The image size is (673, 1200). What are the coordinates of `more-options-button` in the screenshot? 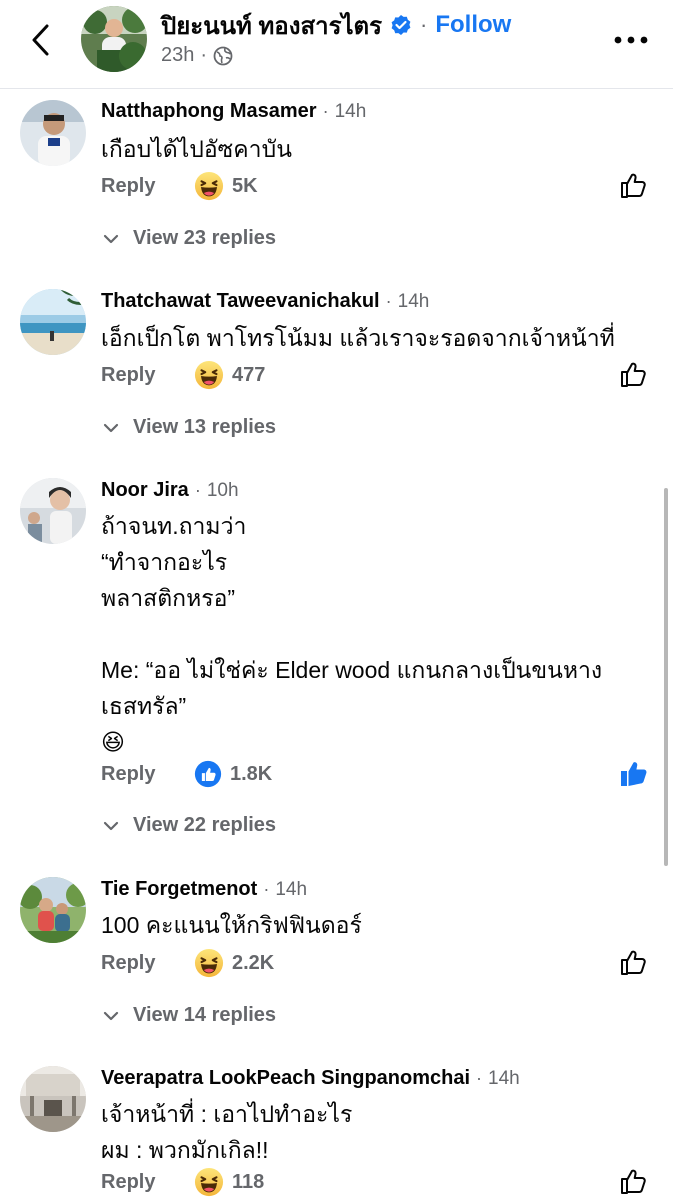 It's located at (631, 40).